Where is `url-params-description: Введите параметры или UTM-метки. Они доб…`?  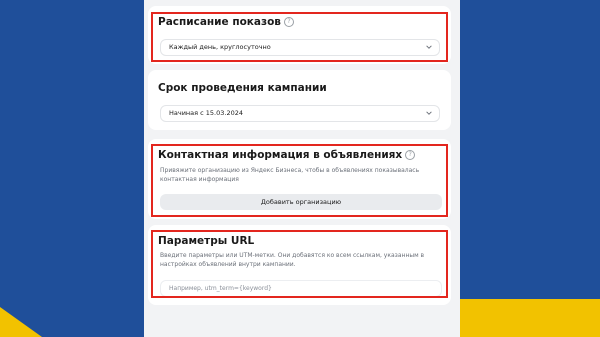
url-params-description: Введите параметры или UTM-метки. Они доб… is located at coordinates (292, 260).